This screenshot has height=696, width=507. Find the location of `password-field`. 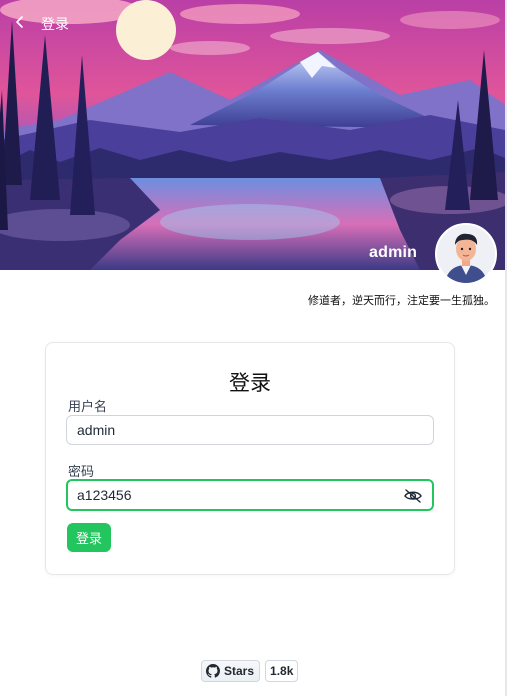

password-field is located at coordinates (250, 495).